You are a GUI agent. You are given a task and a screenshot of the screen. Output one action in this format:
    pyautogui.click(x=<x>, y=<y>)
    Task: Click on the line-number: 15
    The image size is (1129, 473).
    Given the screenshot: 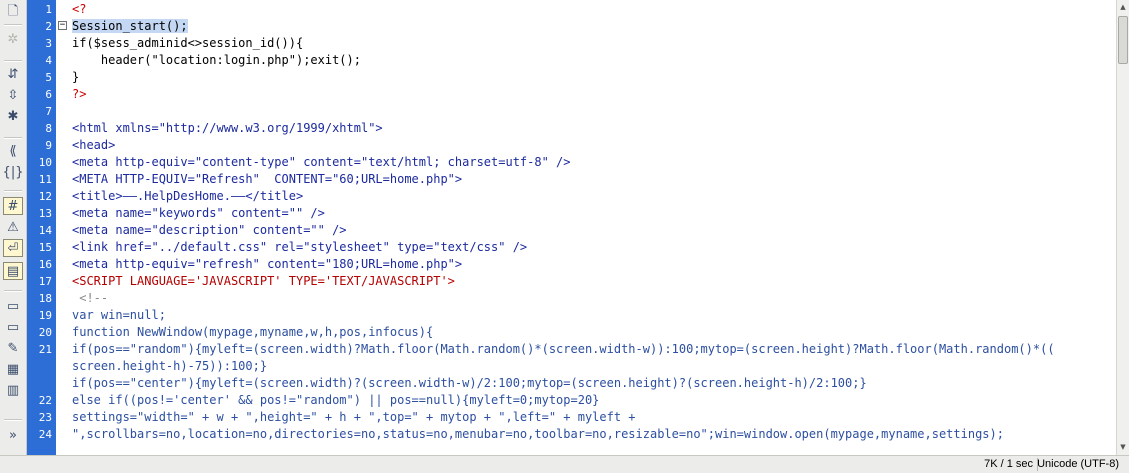 What is the action you would take?
    pyautogui.click(x=45, y=247)
    